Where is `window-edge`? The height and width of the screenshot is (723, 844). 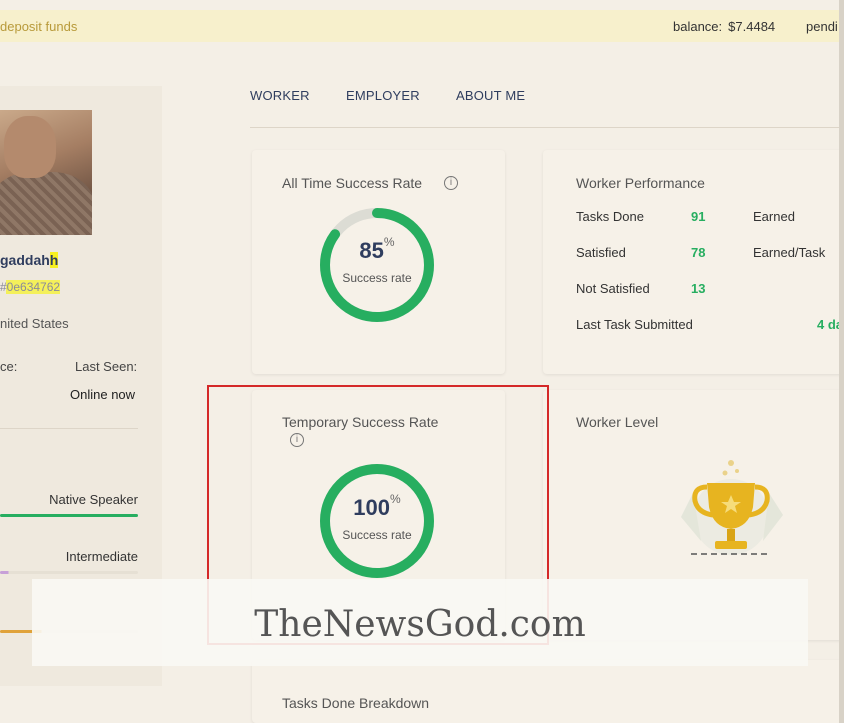 window-edge is located at coordinates (841, 361).